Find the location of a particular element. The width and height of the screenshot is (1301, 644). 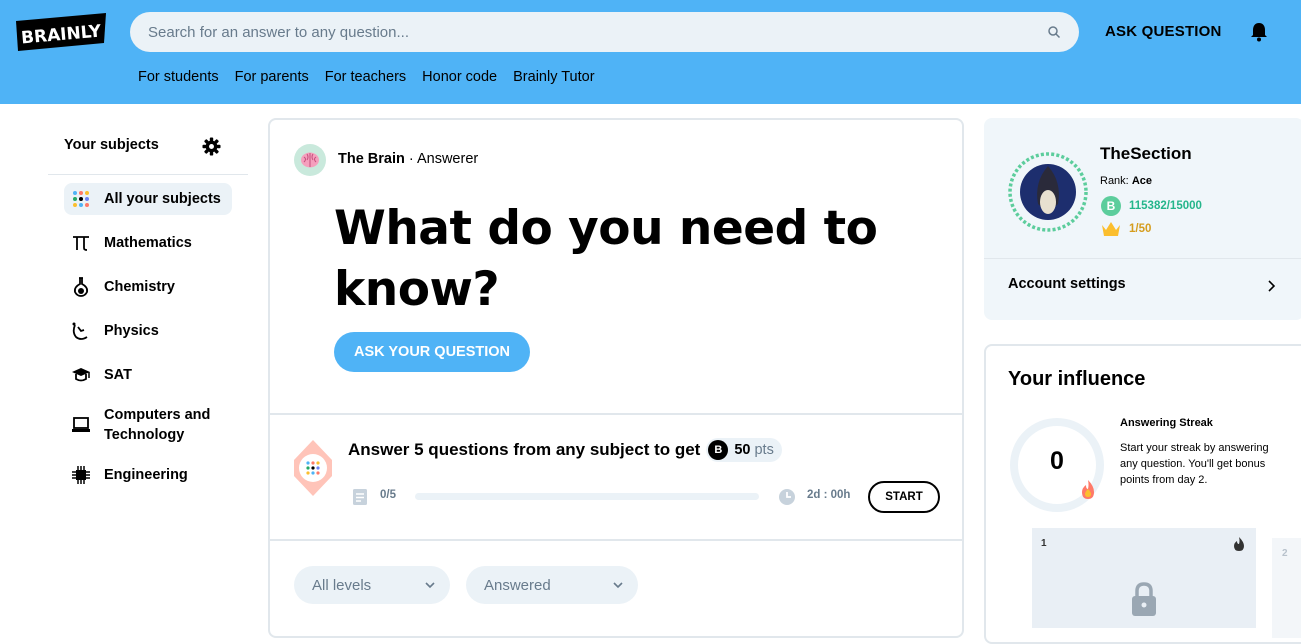

sidebar-item-label: Physics is located at coordinates (131, 331).